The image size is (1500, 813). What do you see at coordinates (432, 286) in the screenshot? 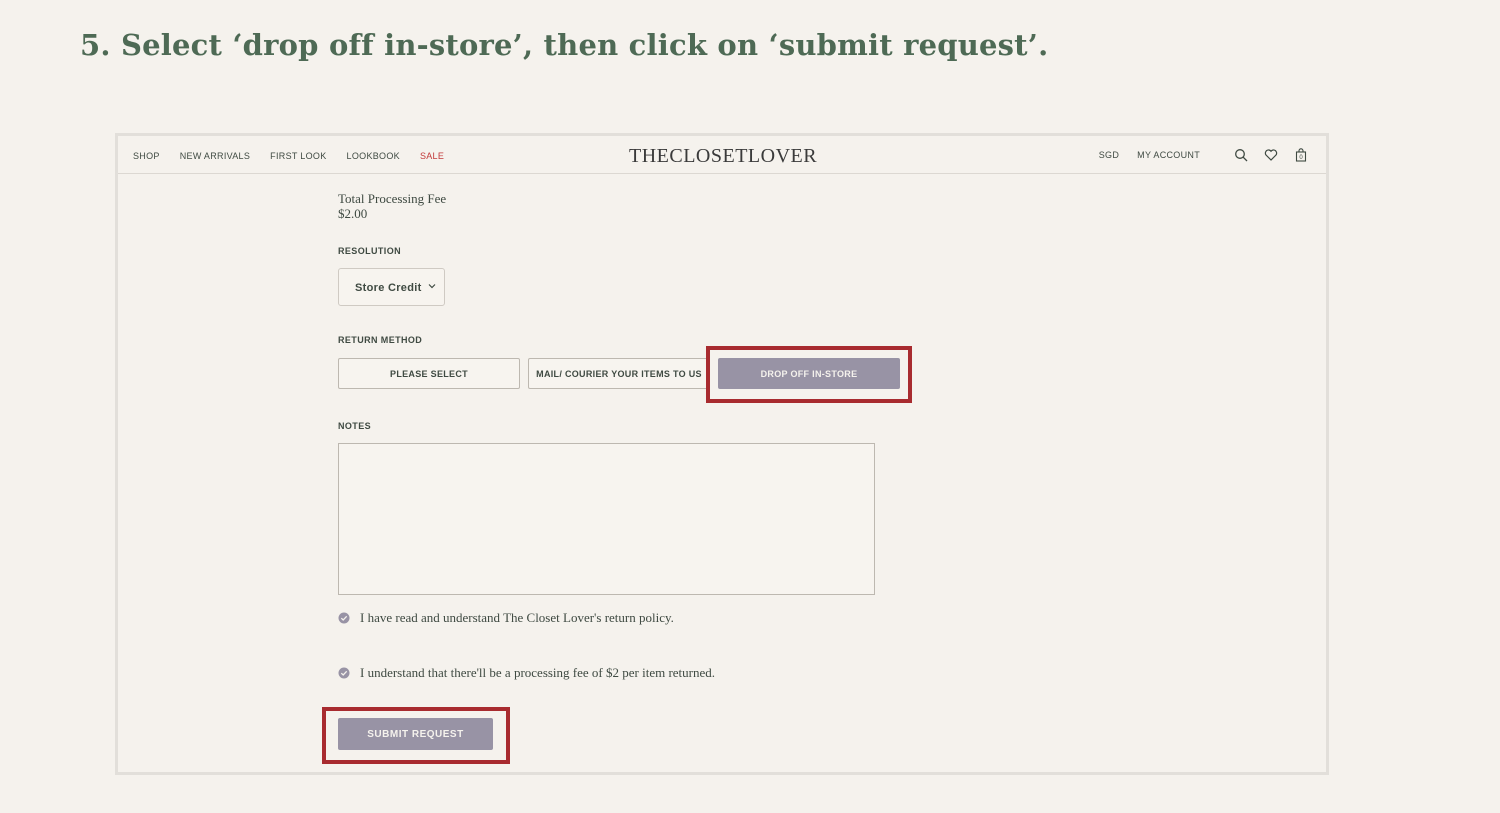
I see `chevron-down-icon` at bounding box center [432, 286].